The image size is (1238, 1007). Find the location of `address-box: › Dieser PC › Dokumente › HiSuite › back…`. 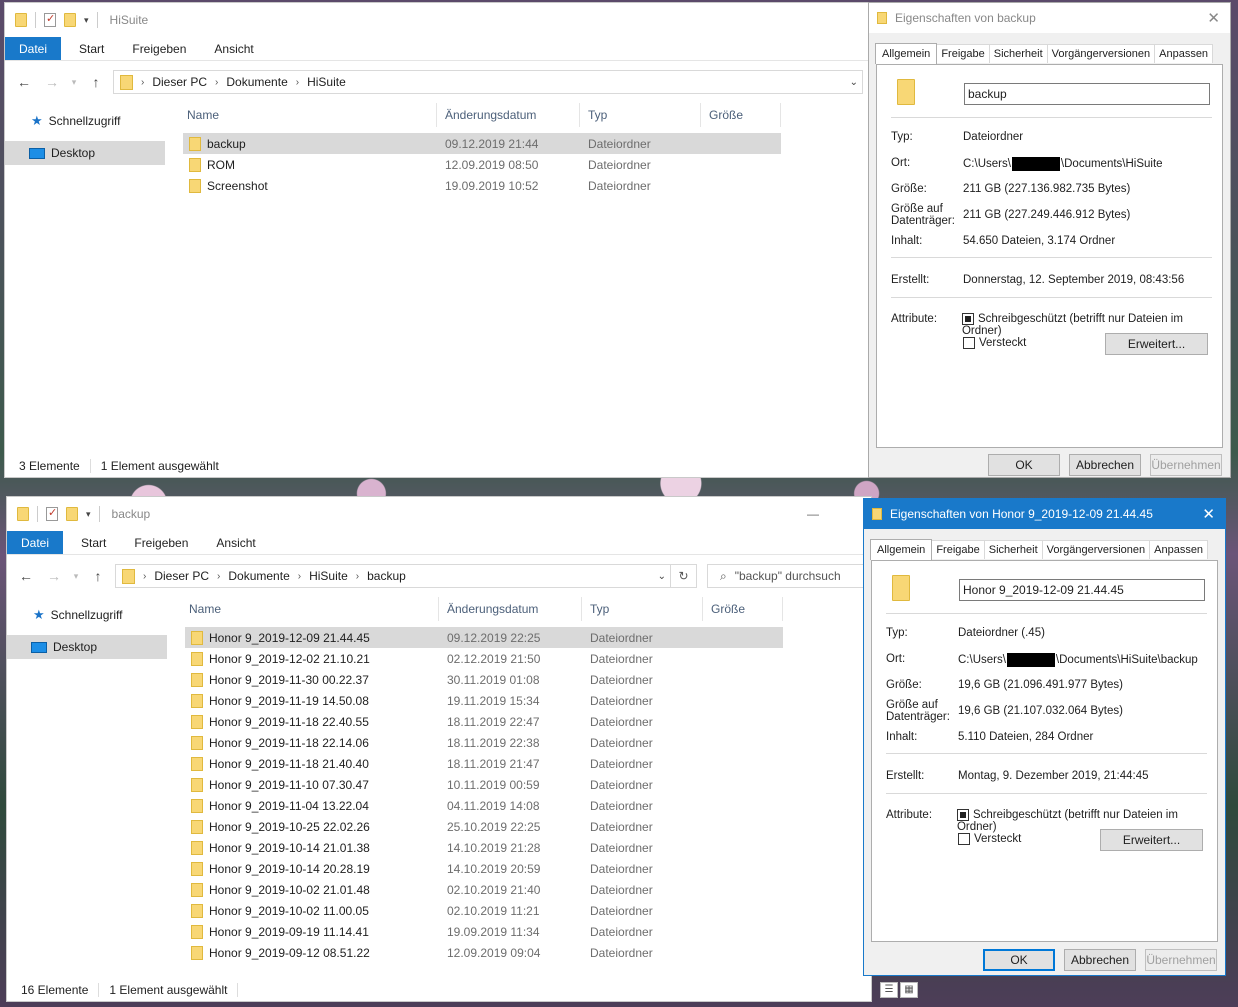

address-box: › Dieser PC › Dokumente › HiSuite › back… is located at coordinates (393, 576).